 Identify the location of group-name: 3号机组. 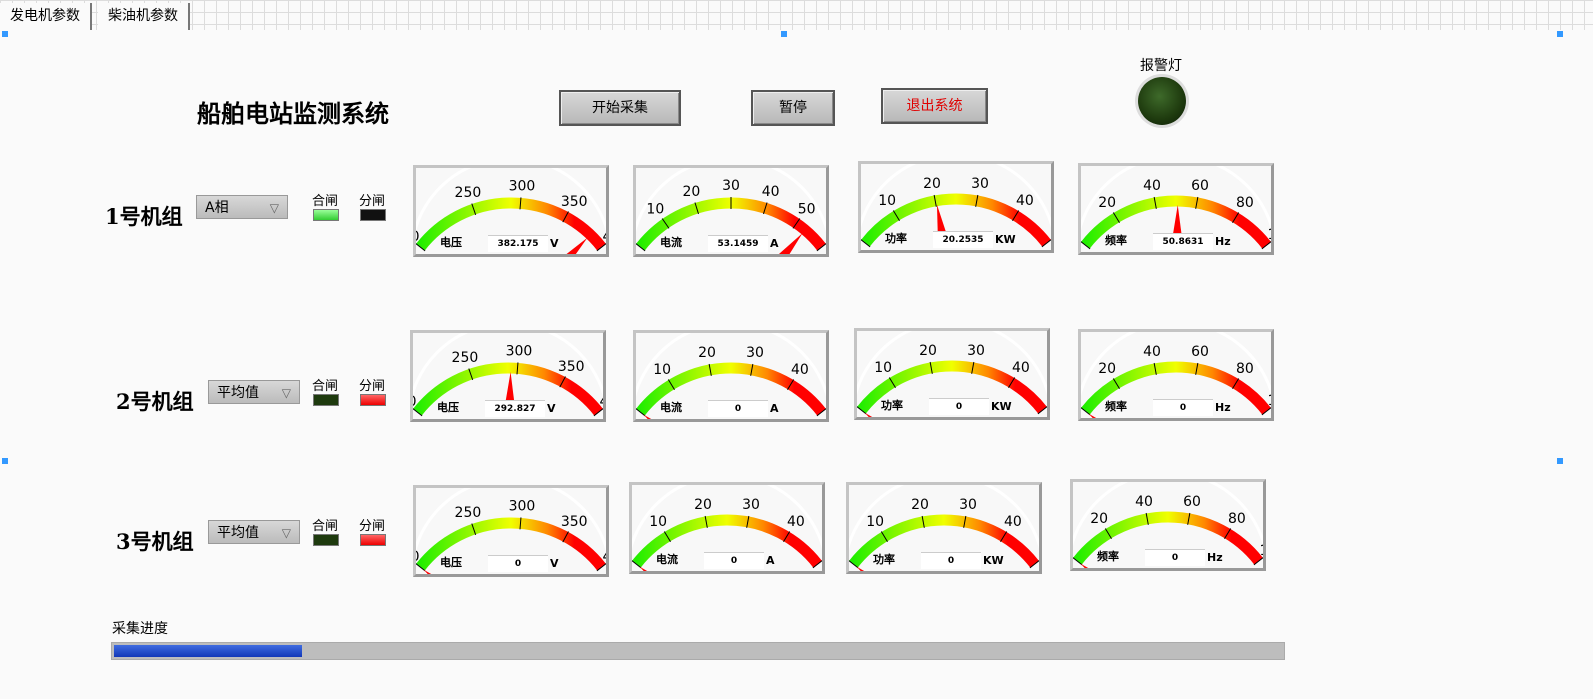
(155, 541).